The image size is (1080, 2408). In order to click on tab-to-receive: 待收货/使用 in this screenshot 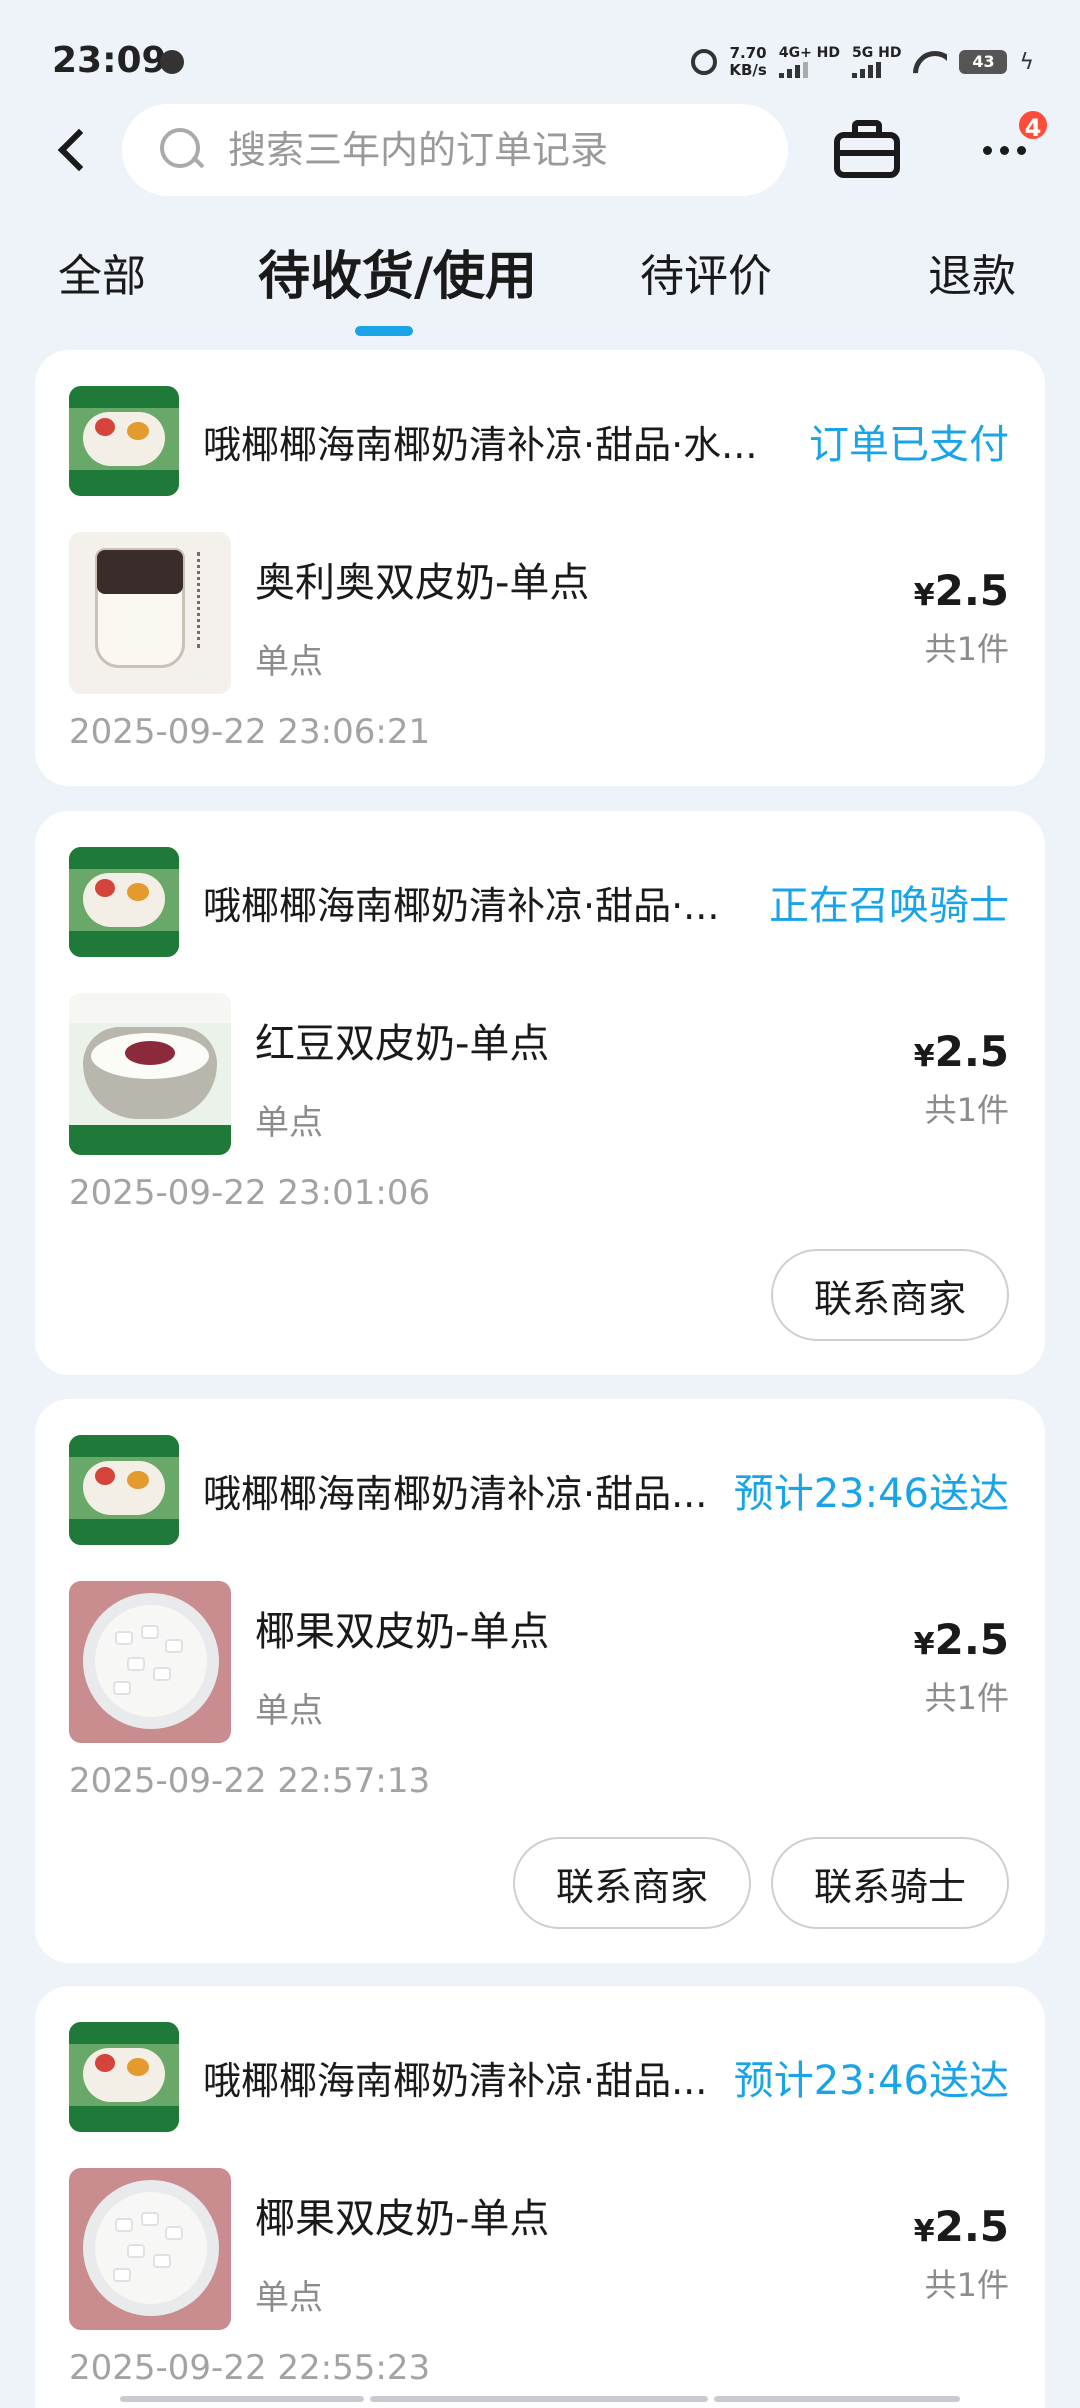, I will do `click(397, 271)`.